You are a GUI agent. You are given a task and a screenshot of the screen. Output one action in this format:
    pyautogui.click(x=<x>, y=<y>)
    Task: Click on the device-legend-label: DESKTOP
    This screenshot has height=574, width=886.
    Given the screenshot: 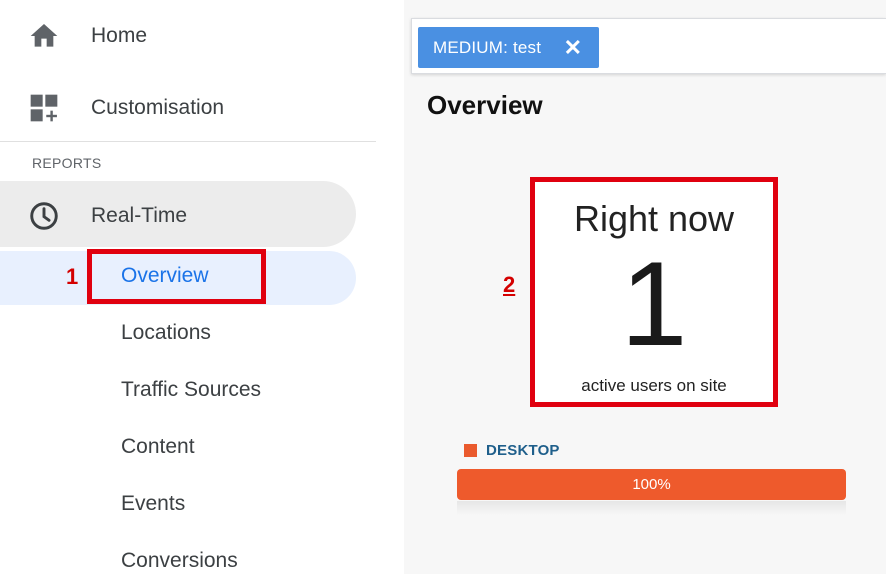 What is the action you would take?
    pyautogui.click(x=523, y=450)
    